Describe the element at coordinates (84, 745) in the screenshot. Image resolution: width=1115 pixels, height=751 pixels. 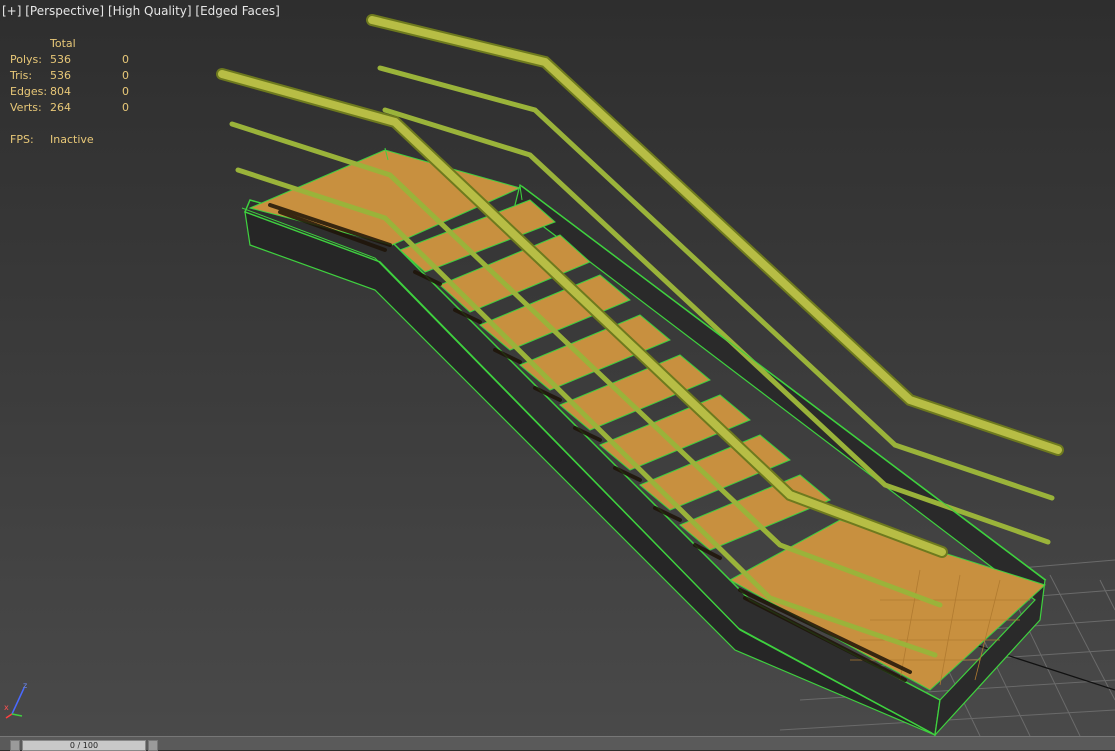
I see `time-slider: 0 / 100` at that location.